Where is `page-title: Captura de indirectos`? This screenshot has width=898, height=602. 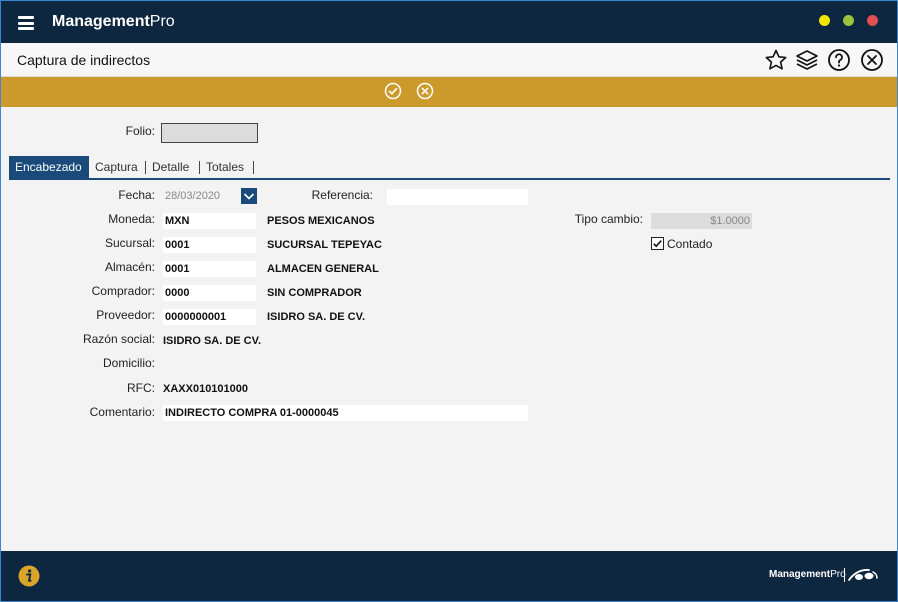 page-title: Captura de indirectos is located at coordinates (84, 60).